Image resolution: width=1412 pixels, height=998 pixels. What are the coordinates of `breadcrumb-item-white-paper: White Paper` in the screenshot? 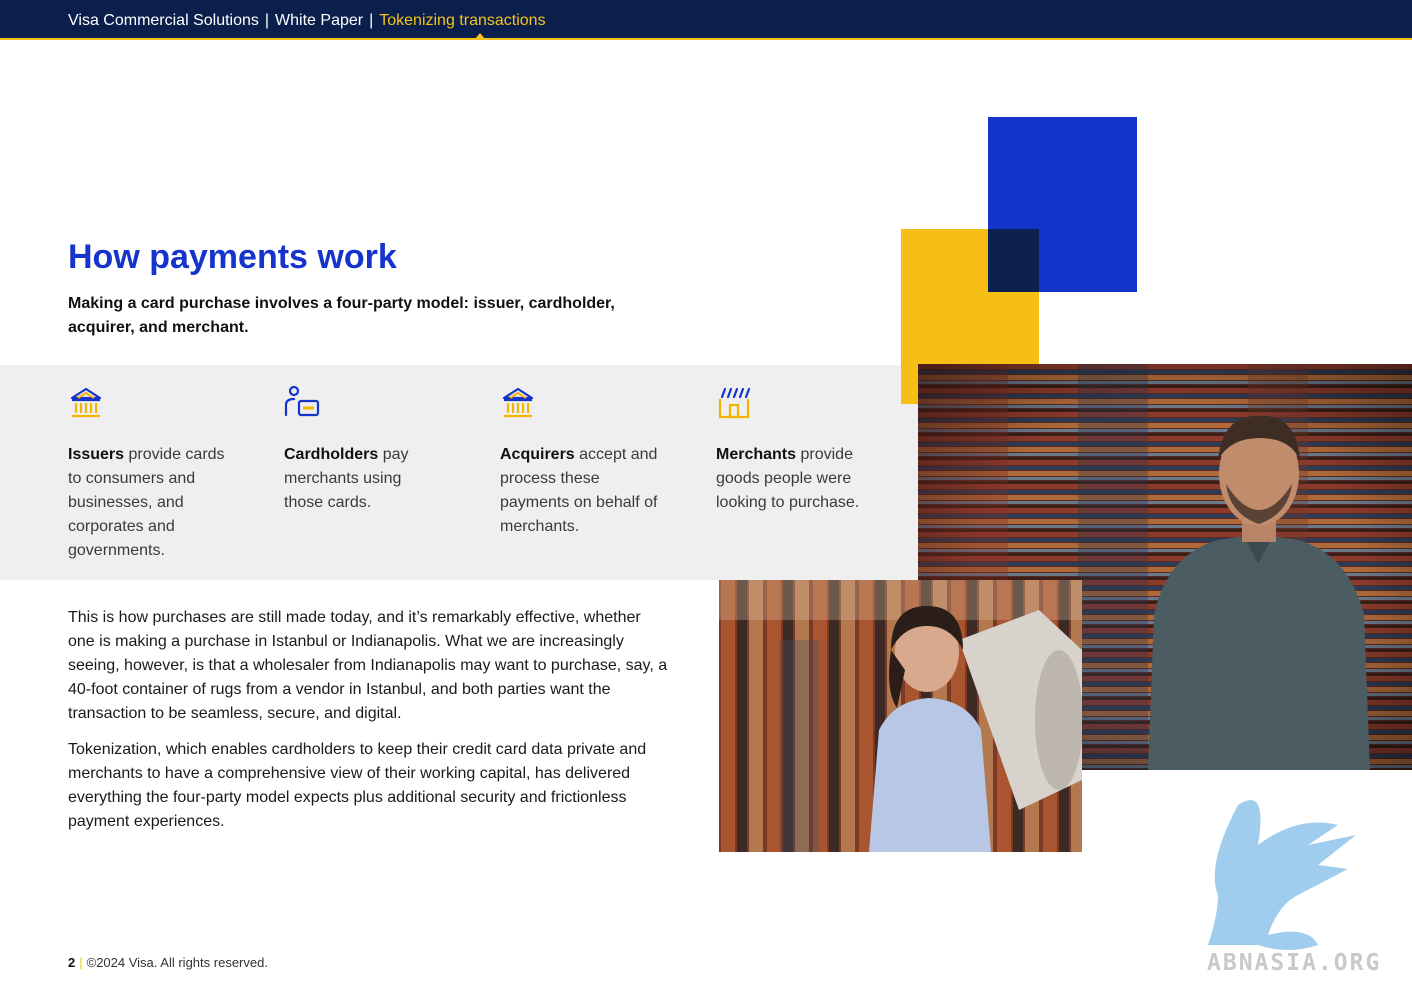 It's located at (319, 20).